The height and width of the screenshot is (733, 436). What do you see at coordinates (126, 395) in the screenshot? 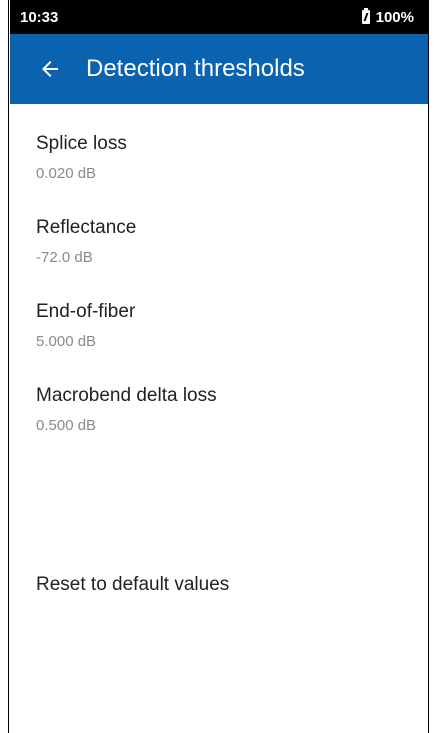
I see `setting-label: Macrobend delta loss` at bounding box center [126, 395].